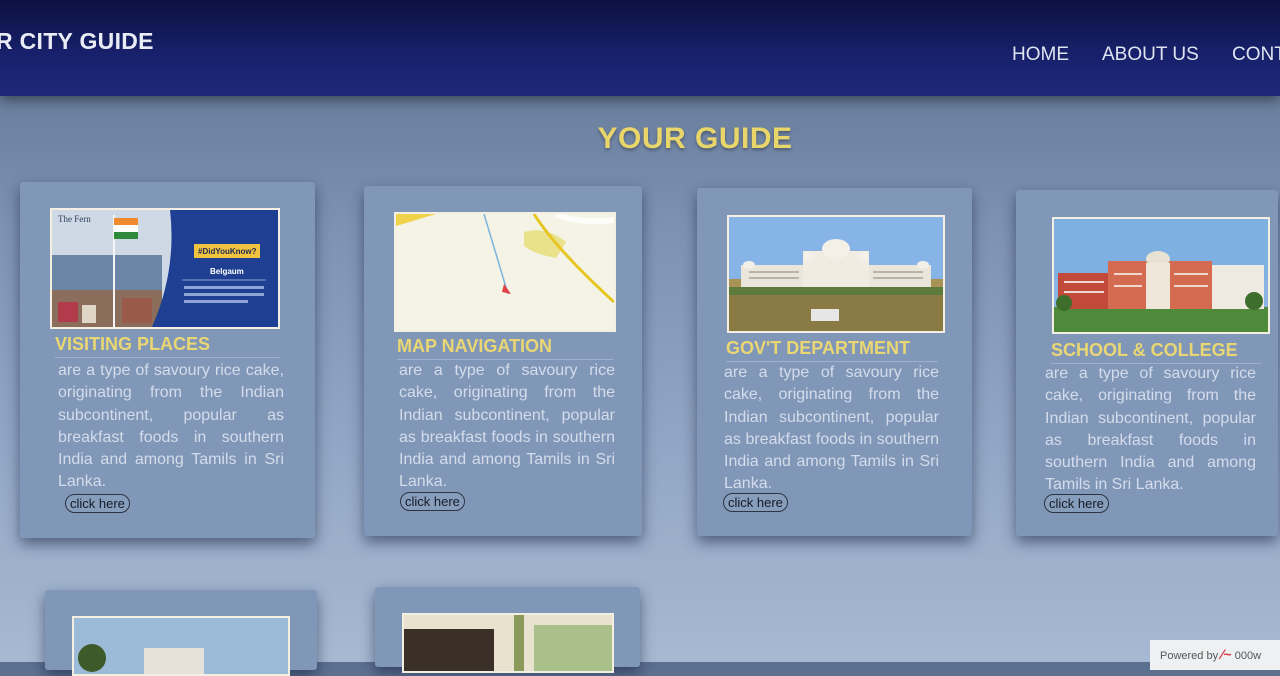  What do you see at coordinates (227, 271) in the screenshot?
I see `image-city-text: Belgaum` at bounding box center [227, 271].